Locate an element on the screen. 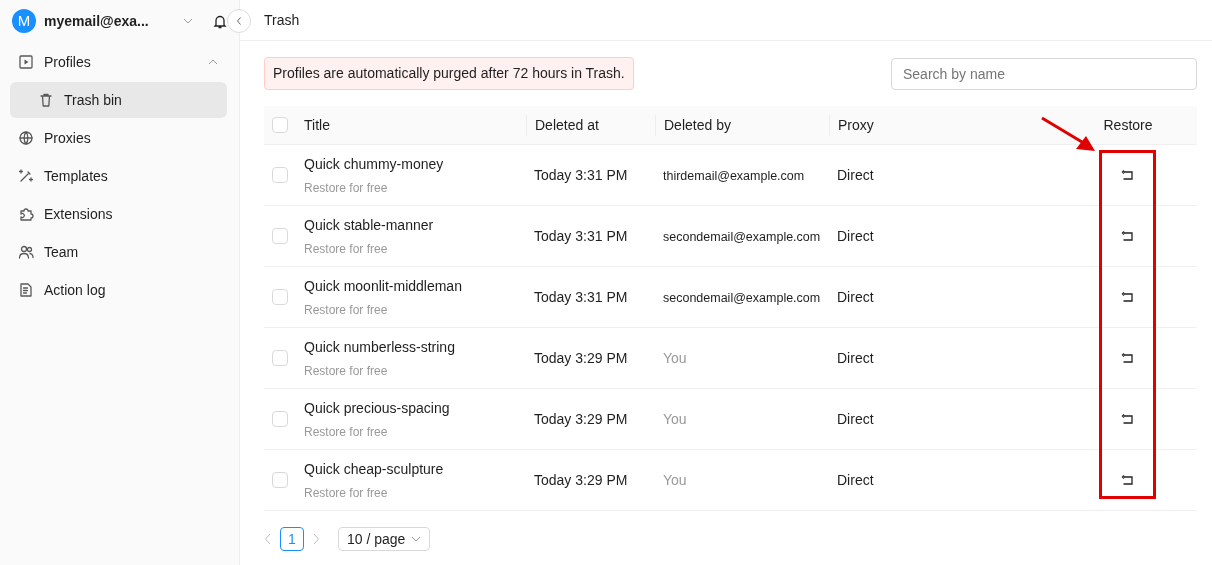 Image resolution: width=1212 pixels, height=565 pixels. notice-banner: Profiles are automatically purged after 72 hours in Trash. is located at coordinates (449, 73).